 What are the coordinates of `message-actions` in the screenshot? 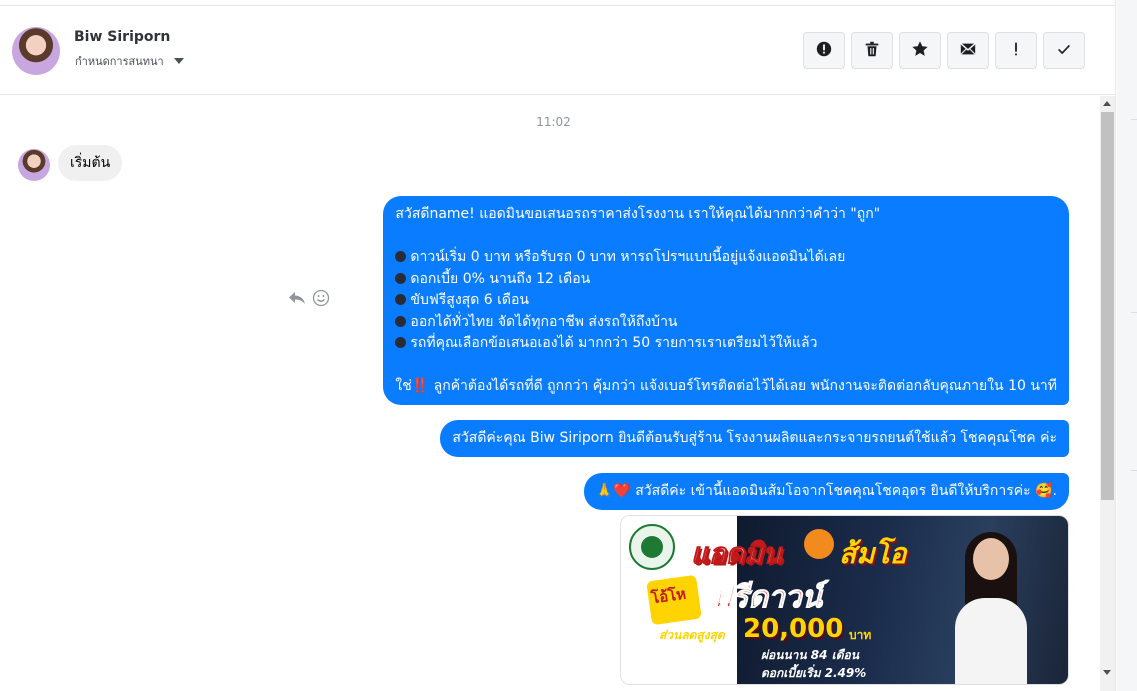 It's located at (309, 298).